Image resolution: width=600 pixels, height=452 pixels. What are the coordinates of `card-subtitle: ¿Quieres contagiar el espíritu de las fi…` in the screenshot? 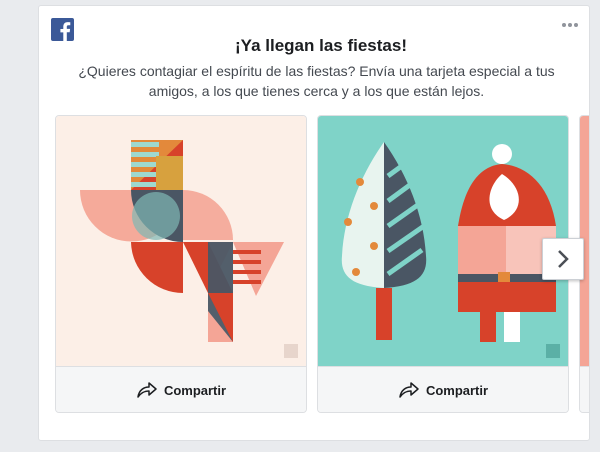 It's located at (316, 81).